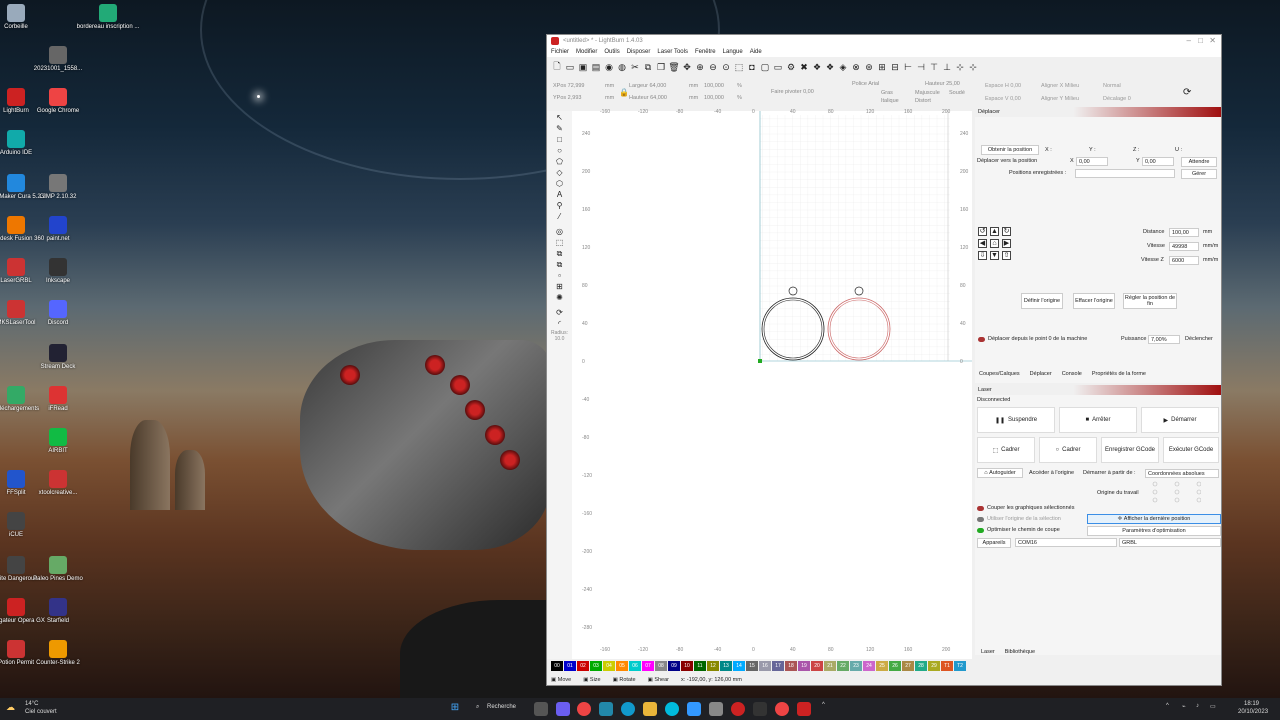 The image size is (1280, 720). Describe the element at coordinates (869, 666) in the screenshot. I see `palette-swatch: 24` at that location.